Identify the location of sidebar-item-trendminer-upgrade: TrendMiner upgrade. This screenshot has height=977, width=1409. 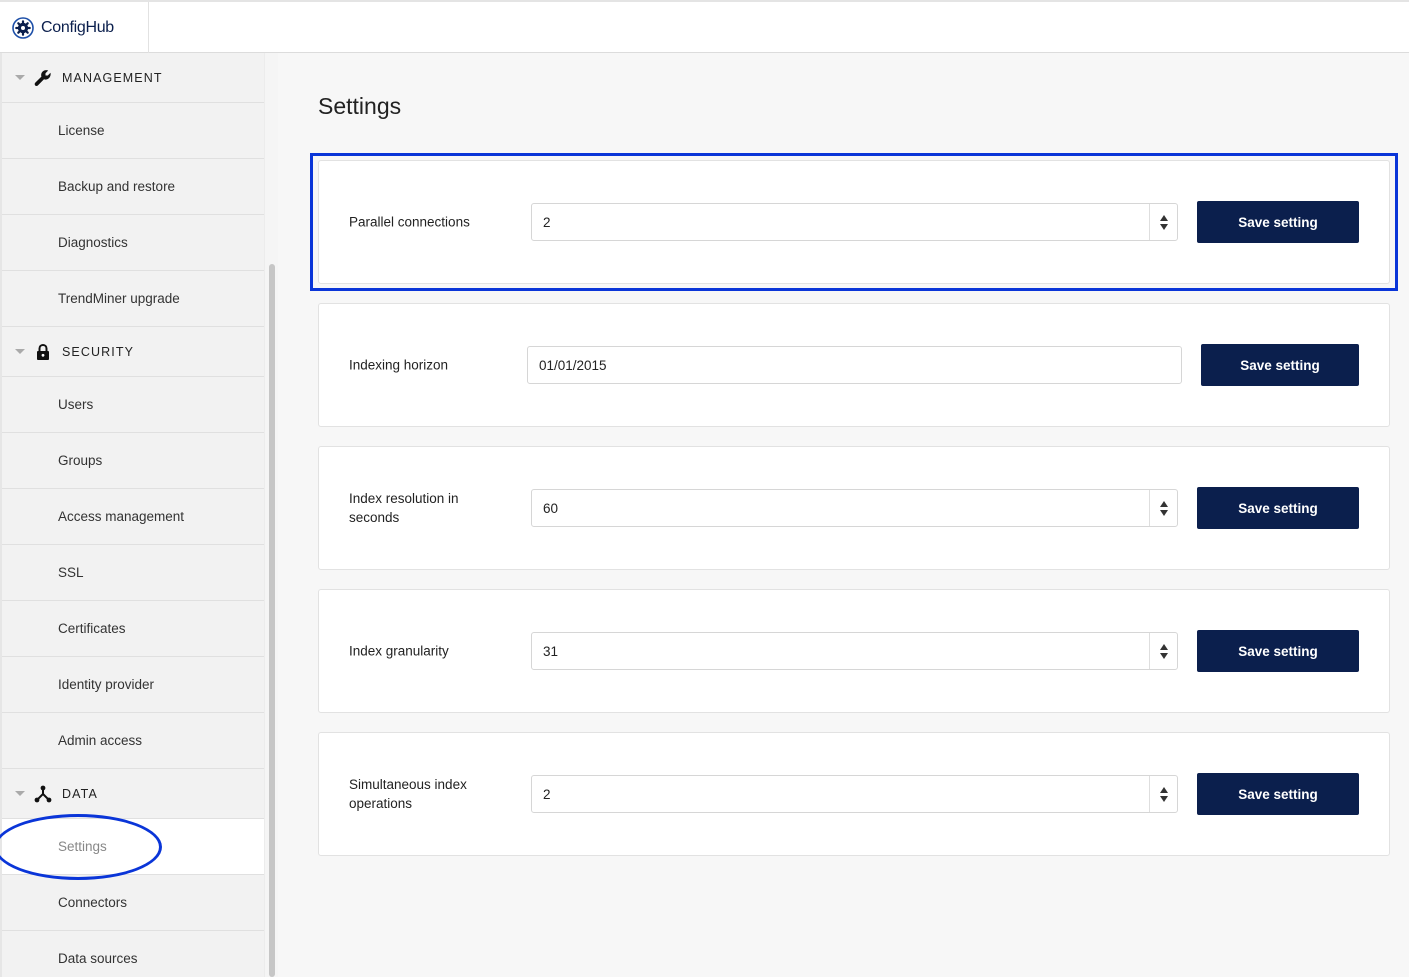
(133, 299).